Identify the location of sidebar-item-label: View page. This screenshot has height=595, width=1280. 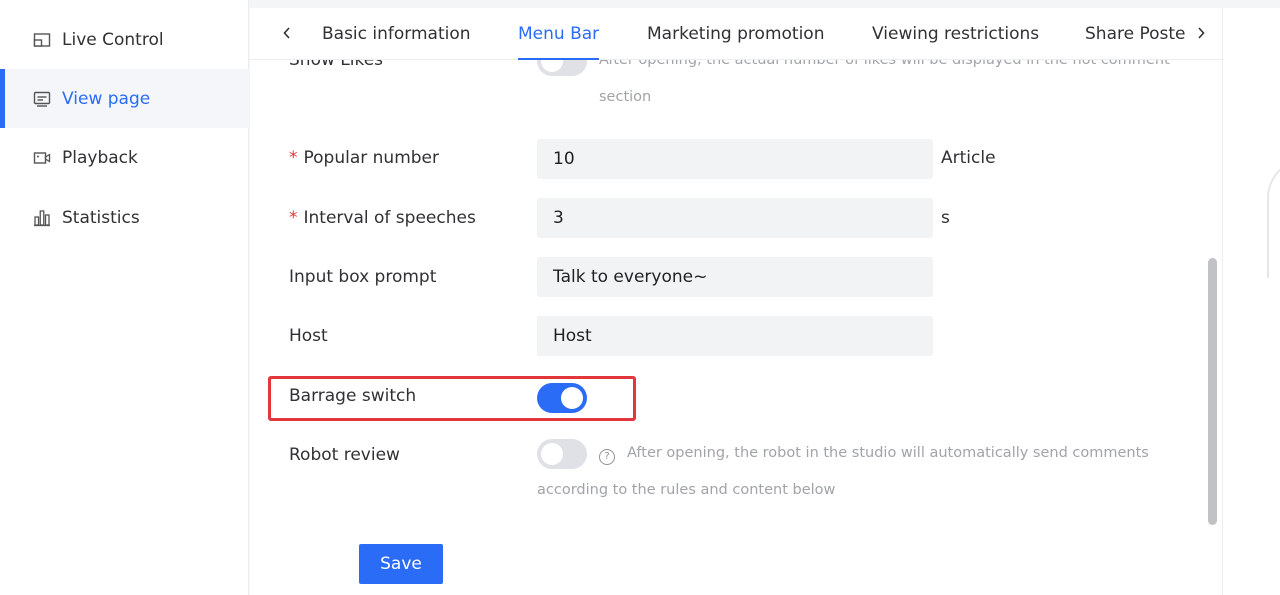
(106, 98).